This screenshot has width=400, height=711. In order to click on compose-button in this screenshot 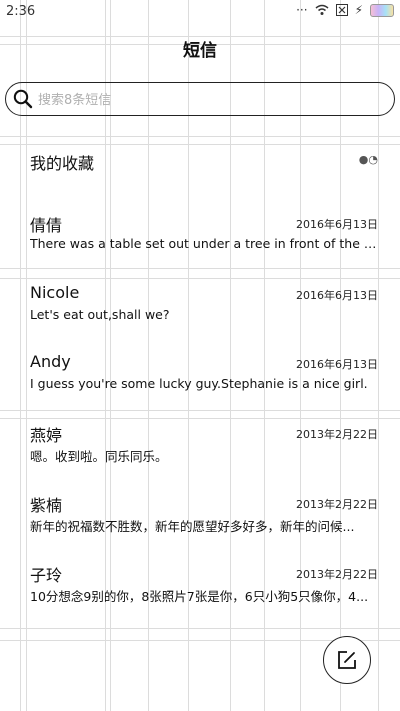, I will do `click(347, 660)`.